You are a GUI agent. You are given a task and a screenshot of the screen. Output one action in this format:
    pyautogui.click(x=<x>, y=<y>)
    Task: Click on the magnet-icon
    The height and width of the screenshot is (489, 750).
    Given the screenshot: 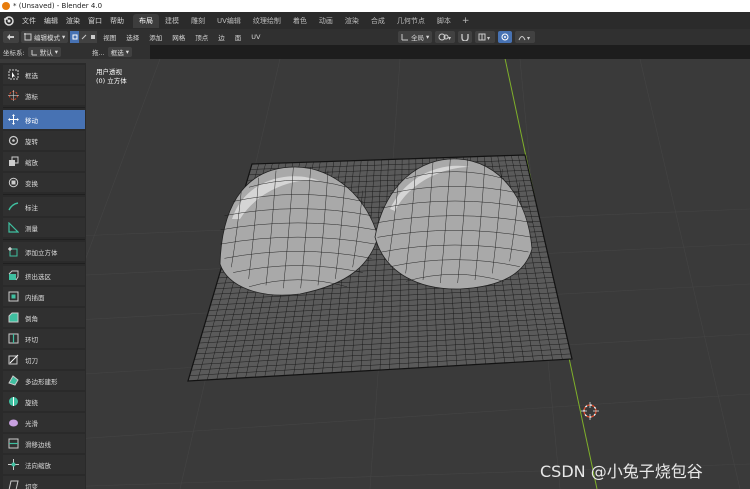 What is the action you would take?
    pyautogui.click(x=465, y=37)
    